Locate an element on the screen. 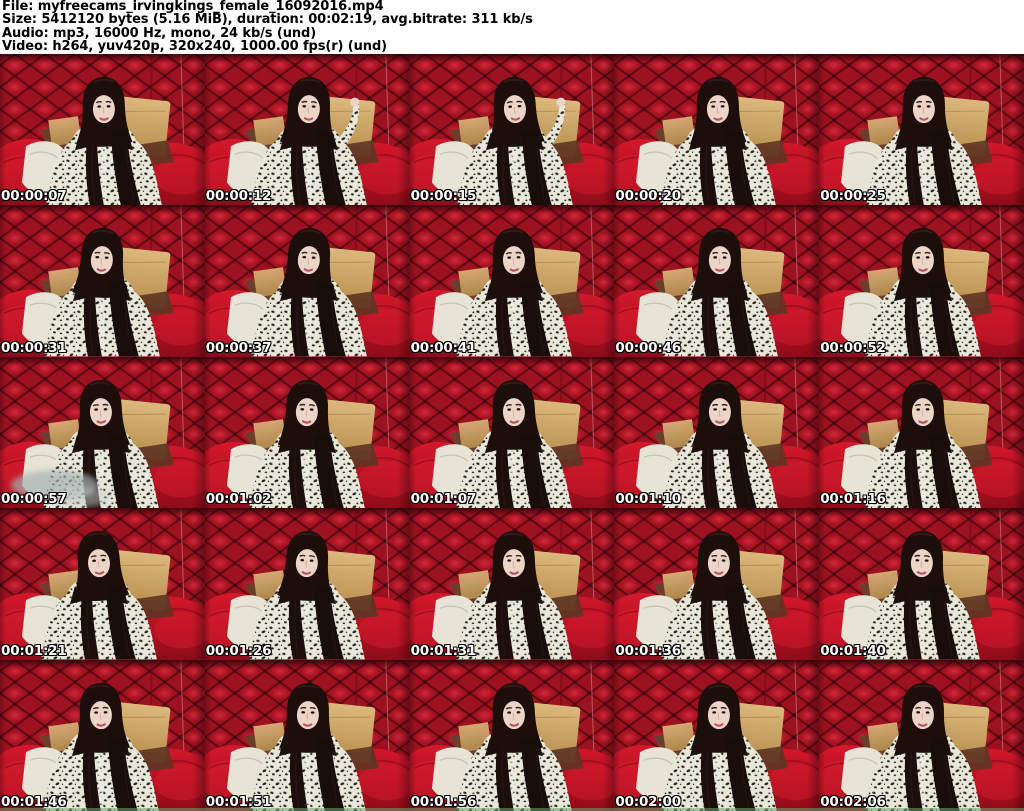 Image resolution: width=1024 pixels, height=811 pixels. timestamp-overlay: 00:01:46 is located at coordinates (34, 801).